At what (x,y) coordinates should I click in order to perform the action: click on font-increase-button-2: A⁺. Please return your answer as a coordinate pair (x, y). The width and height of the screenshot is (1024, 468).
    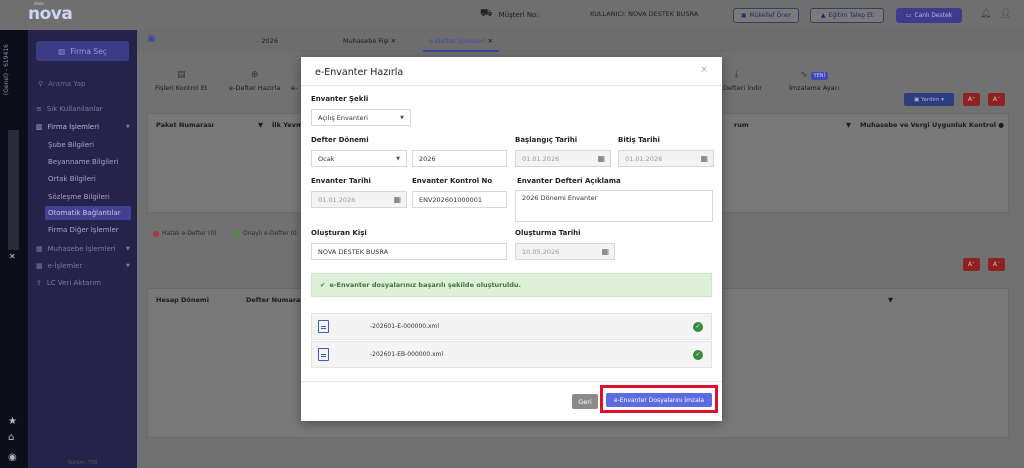
    Looking at the image, I should click on (971, 264).